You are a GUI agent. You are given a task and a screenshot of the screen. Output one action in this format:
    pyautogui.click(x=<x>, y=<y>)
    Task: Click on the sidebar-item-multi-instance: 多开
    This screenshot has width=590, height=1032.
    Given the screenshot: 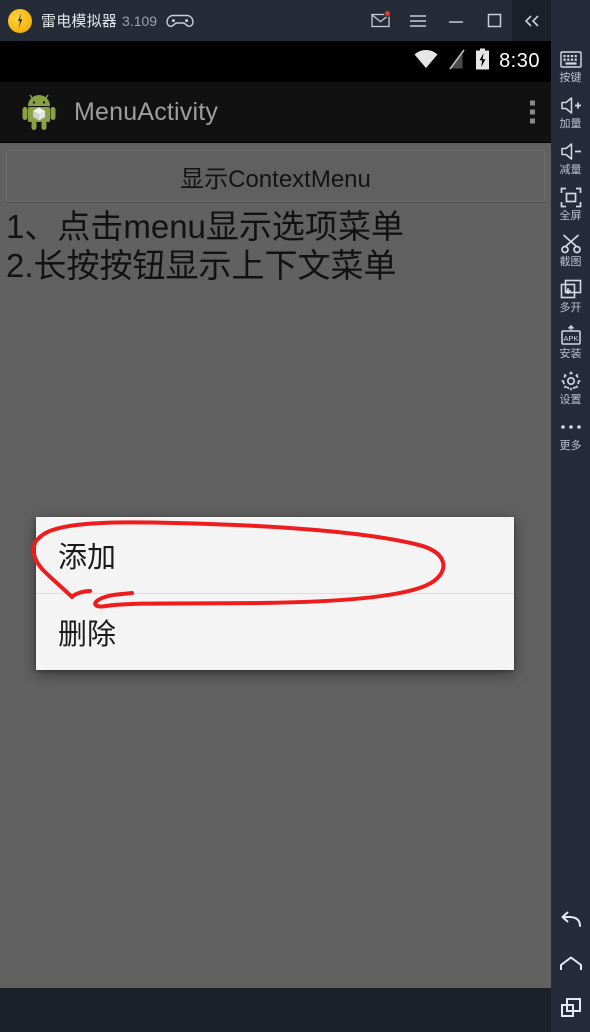 What is the action you would take?
    pyautogui.click(x=570, y=294)
    